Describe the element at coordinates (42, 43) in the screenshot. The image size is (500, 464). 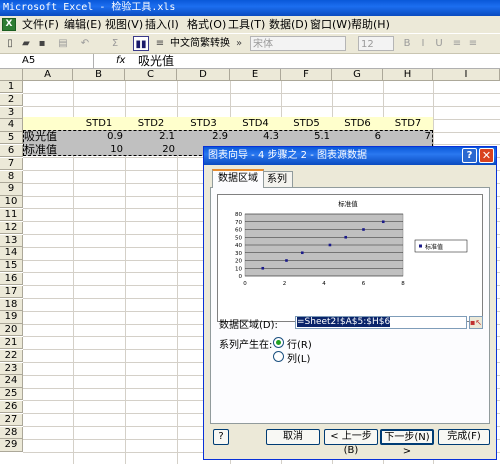
I see `save-icon: ▪` at that location.